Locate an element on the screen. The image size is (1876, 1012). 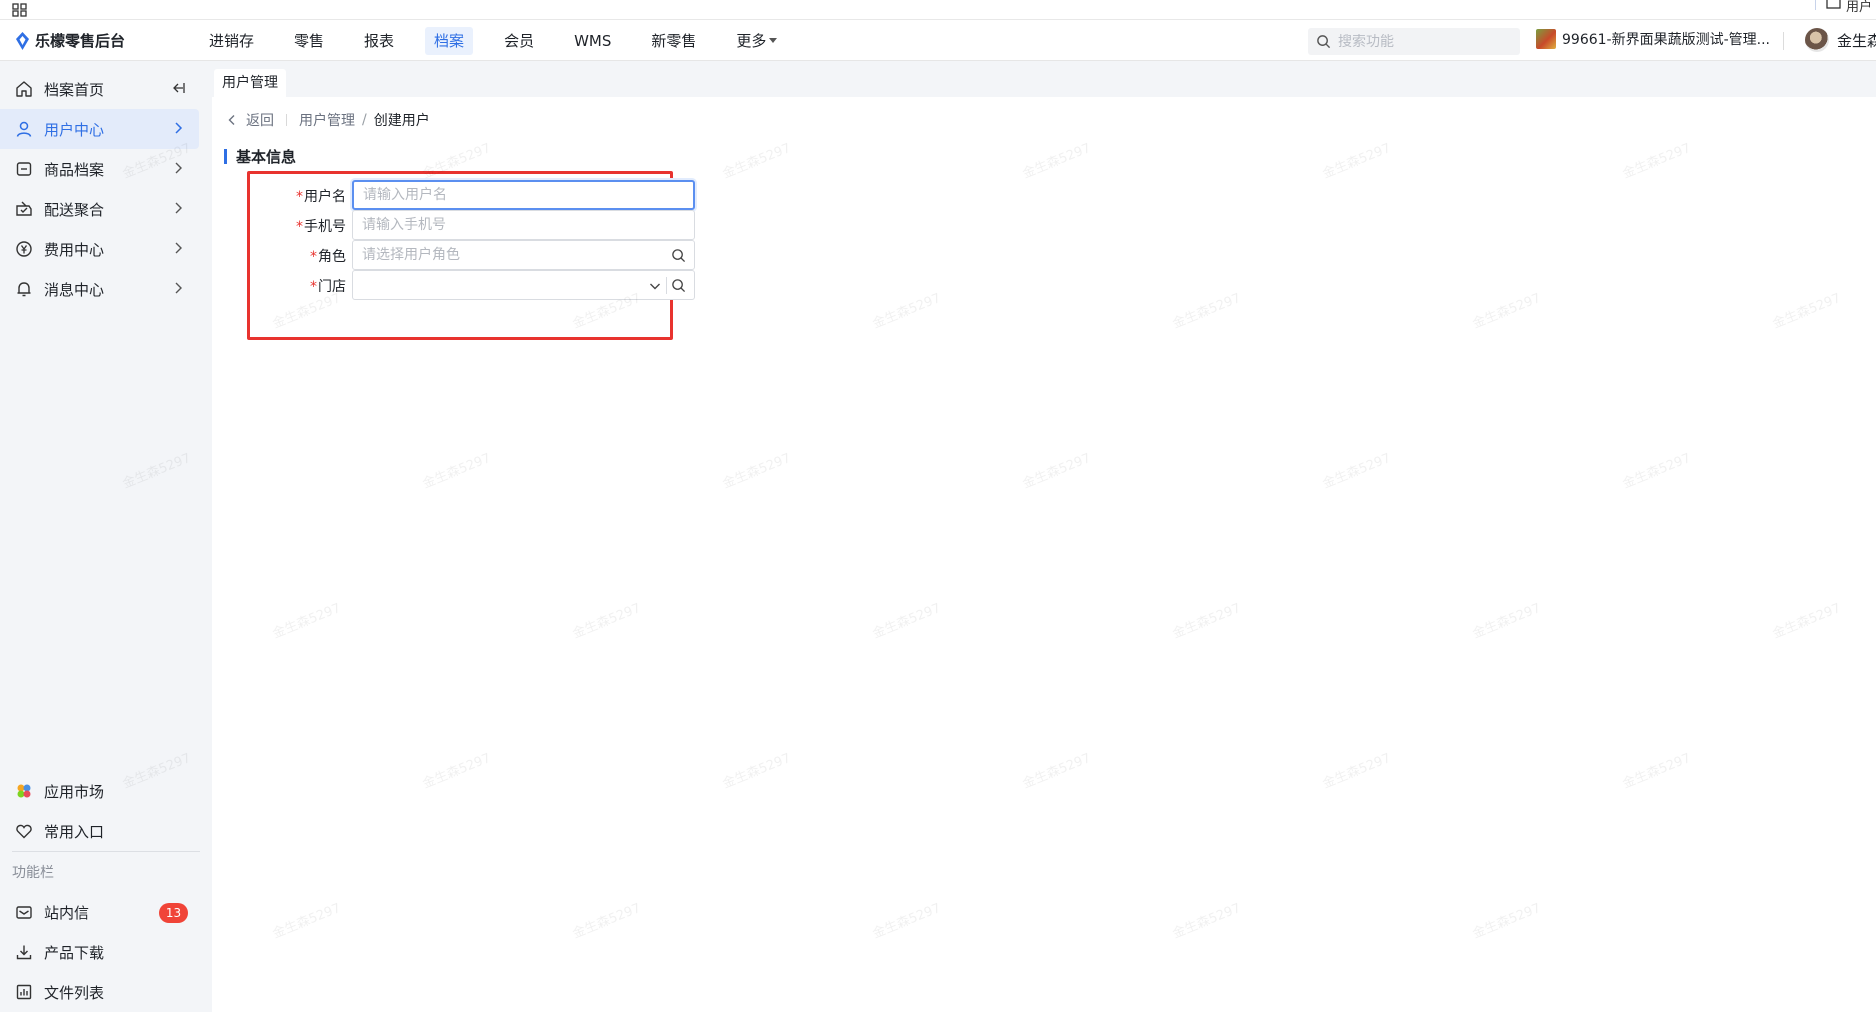
sidebar-item-label: 档案首页 is located at coordinates (74, 89).